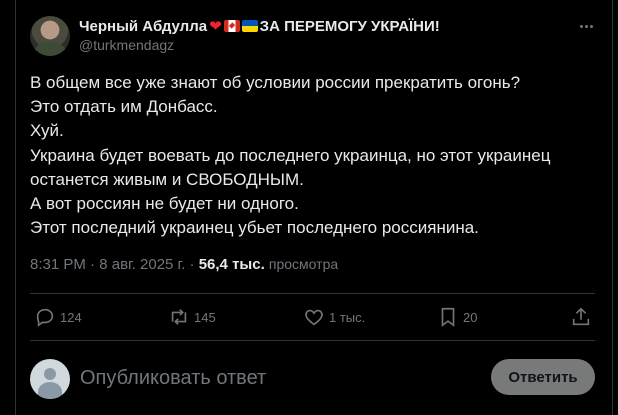 This screenshot has width=618, height=415. What do you see at coordinates (124, 107) in the screenshot?
I see `tweet-line: Это отдать им Донбасс.` at bounding box center [124, 107].